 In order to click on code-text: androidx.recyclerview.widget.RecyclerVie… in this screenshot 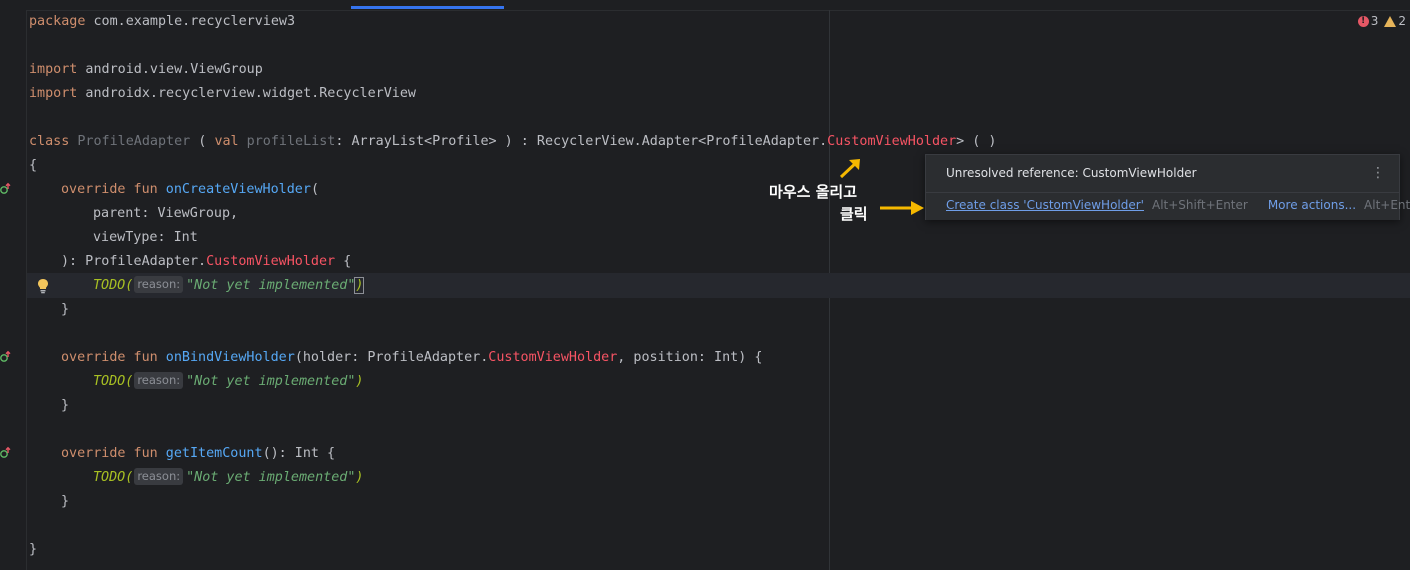, I will do `click(246, 93)`.